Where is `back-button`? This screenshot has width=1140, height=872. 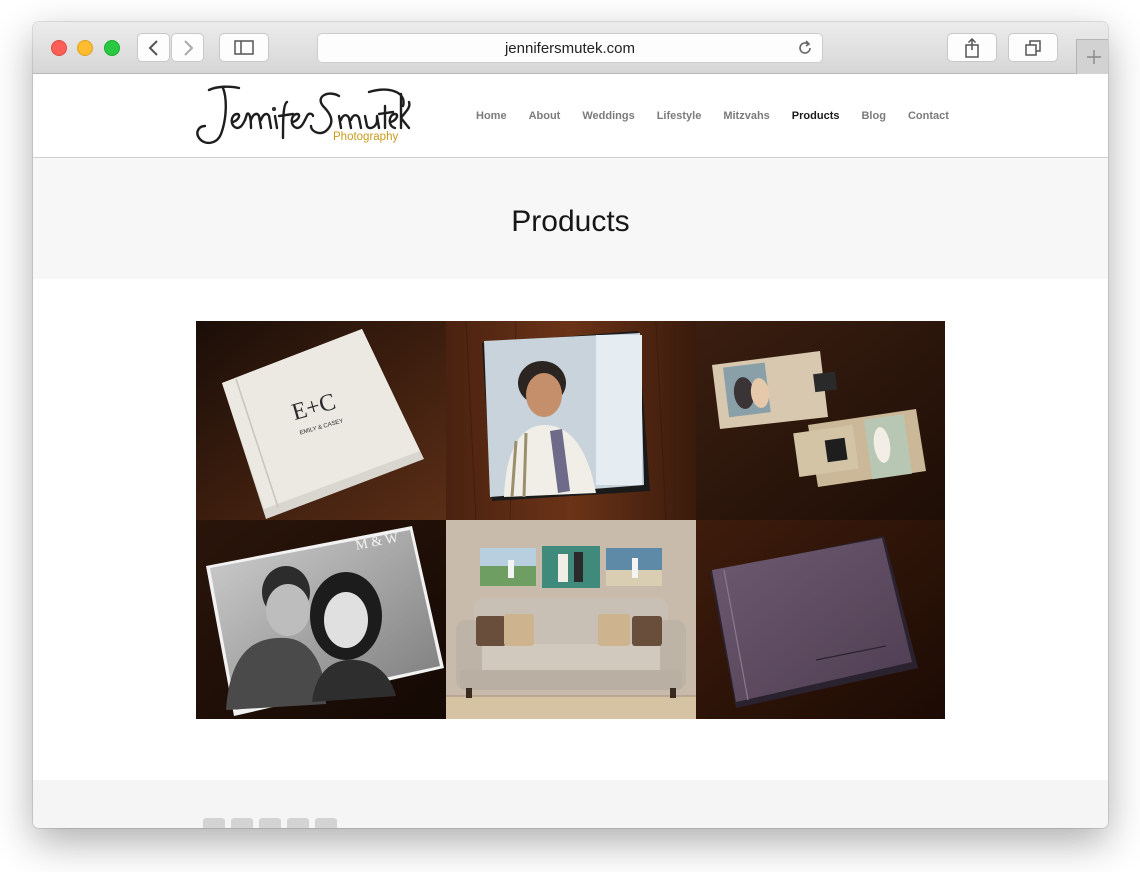 back-button is located at coordinates (153, 47).